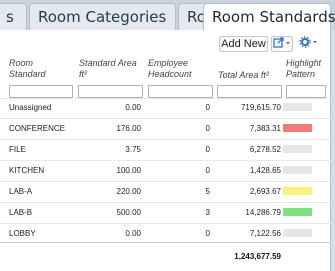  I want to click on table-row: FILE 3.75 0 6,278.52, so click(165, 149).